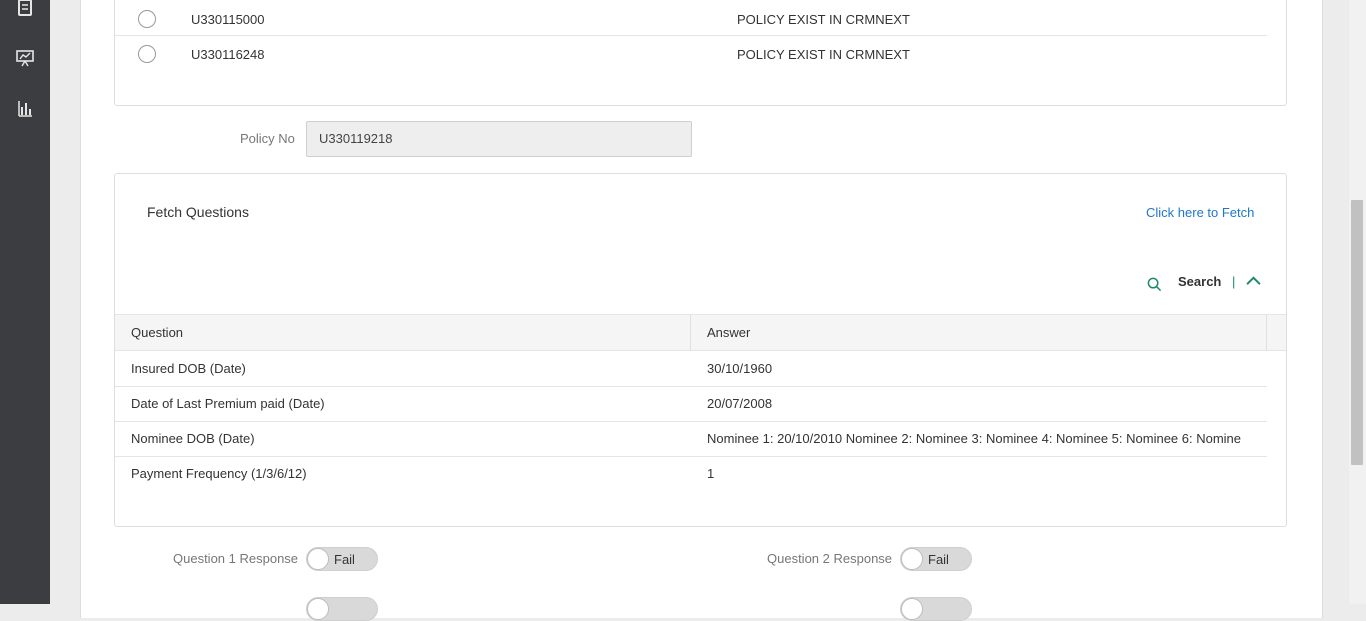  What do you see at coordinates (728, 332) in the screenshot?
I see `column-header-answer: Answer` at bounding box center [728, 332].